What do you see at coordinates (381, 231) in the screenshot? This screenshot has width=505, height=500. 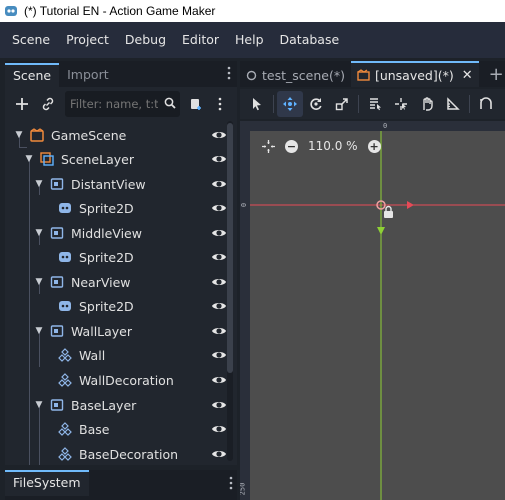 I see `y-axis-arrow-icon` at bounding box center [381, 231].